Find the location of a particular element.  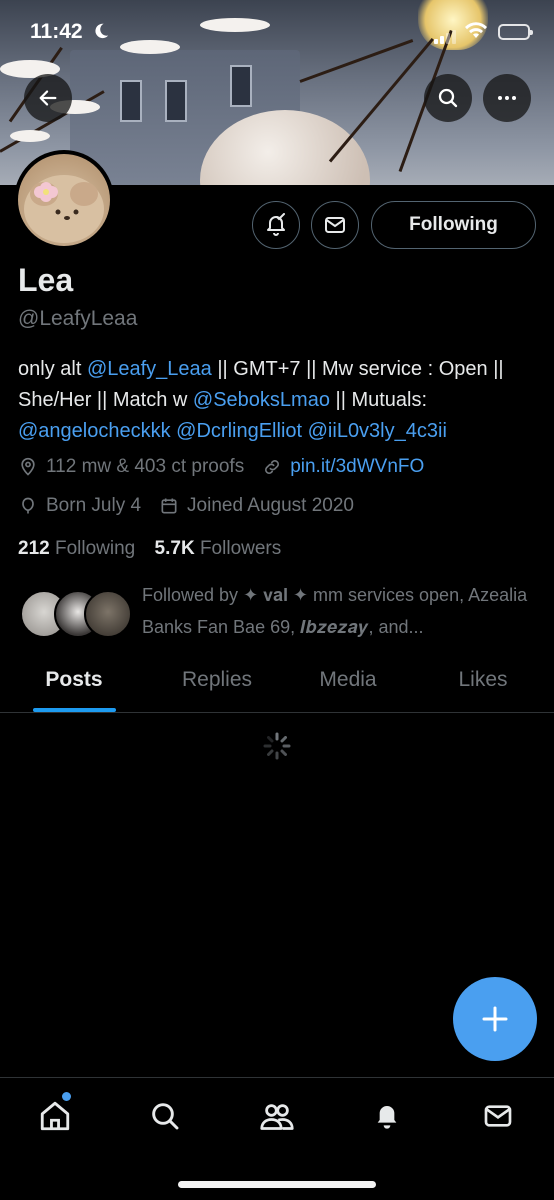

location-text: 112 mw & 403 ct proofs is located at coordinates (145, 466).